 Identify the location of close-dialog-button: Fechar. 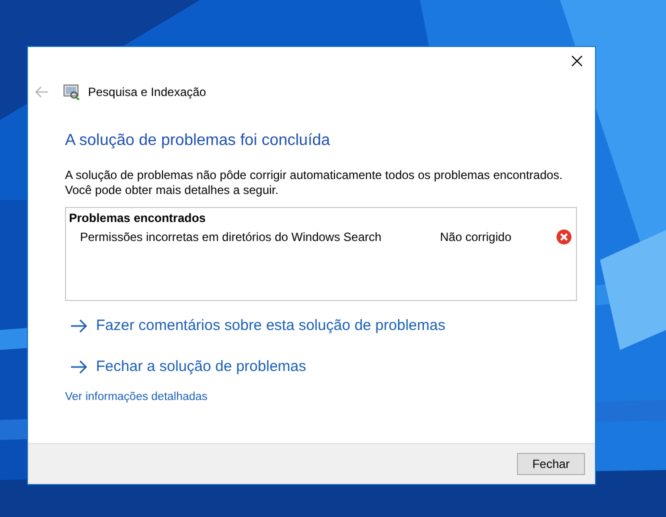
(551, 464).